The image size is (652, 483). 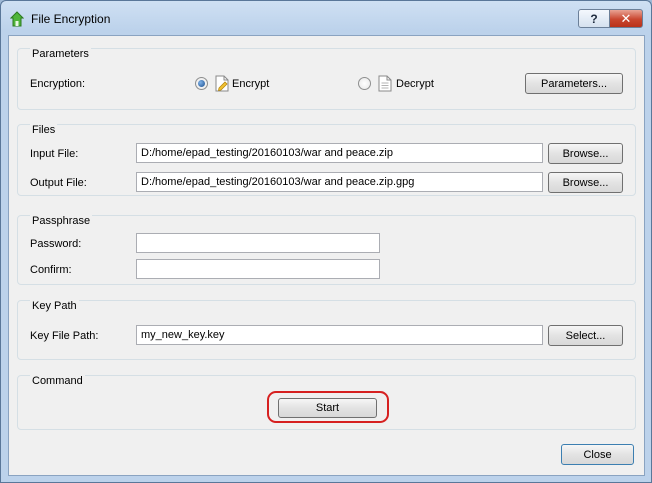 What do you see at coordinates (54, 306) in the screenshot?
I see `key-path-group-title: Key Path` at bounding box center [54, 306].